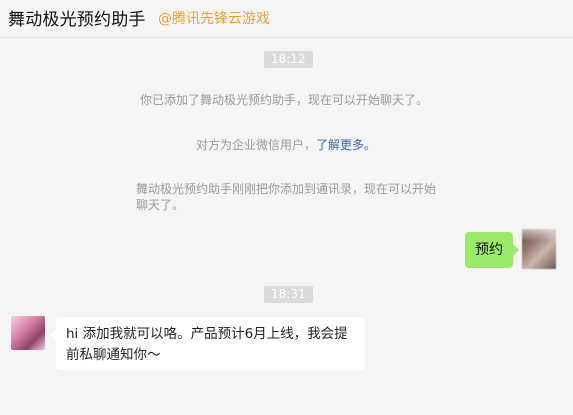 Image resolution: width=573 pixels, height=415 pixels. Describe the element at coordinates (113, 355) in the screenshot. I see `incoming-message-line2: 前私聊通知你～` at that location.